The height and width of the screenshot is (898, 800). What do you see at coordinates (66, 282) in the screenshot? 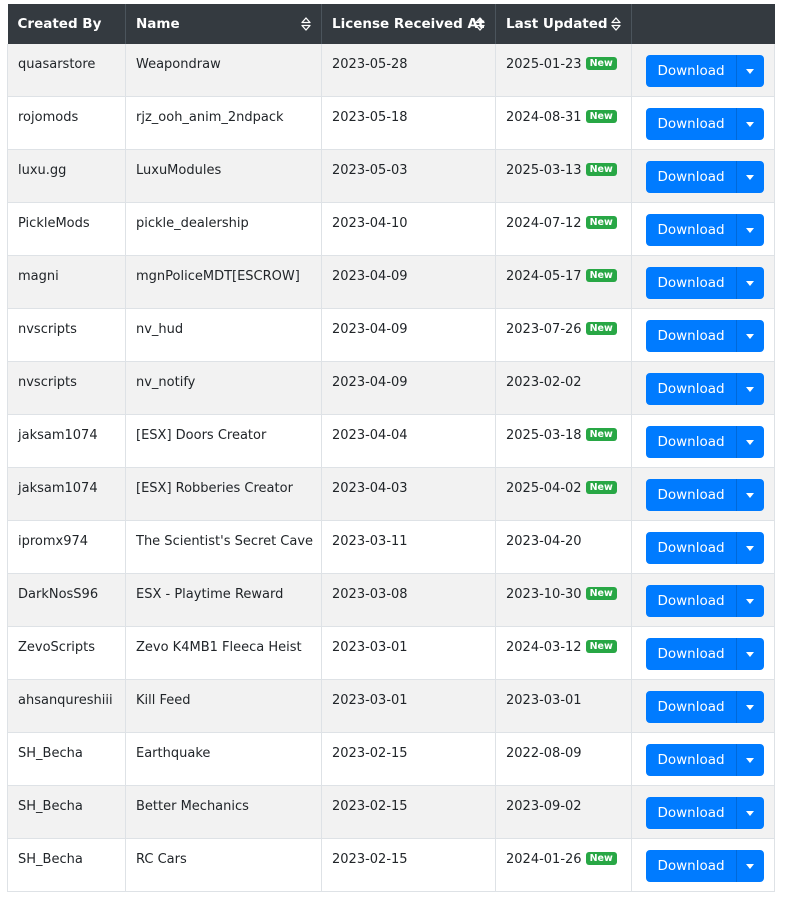
I see `cell-created-by: magni` at bounding box center [66, 282].